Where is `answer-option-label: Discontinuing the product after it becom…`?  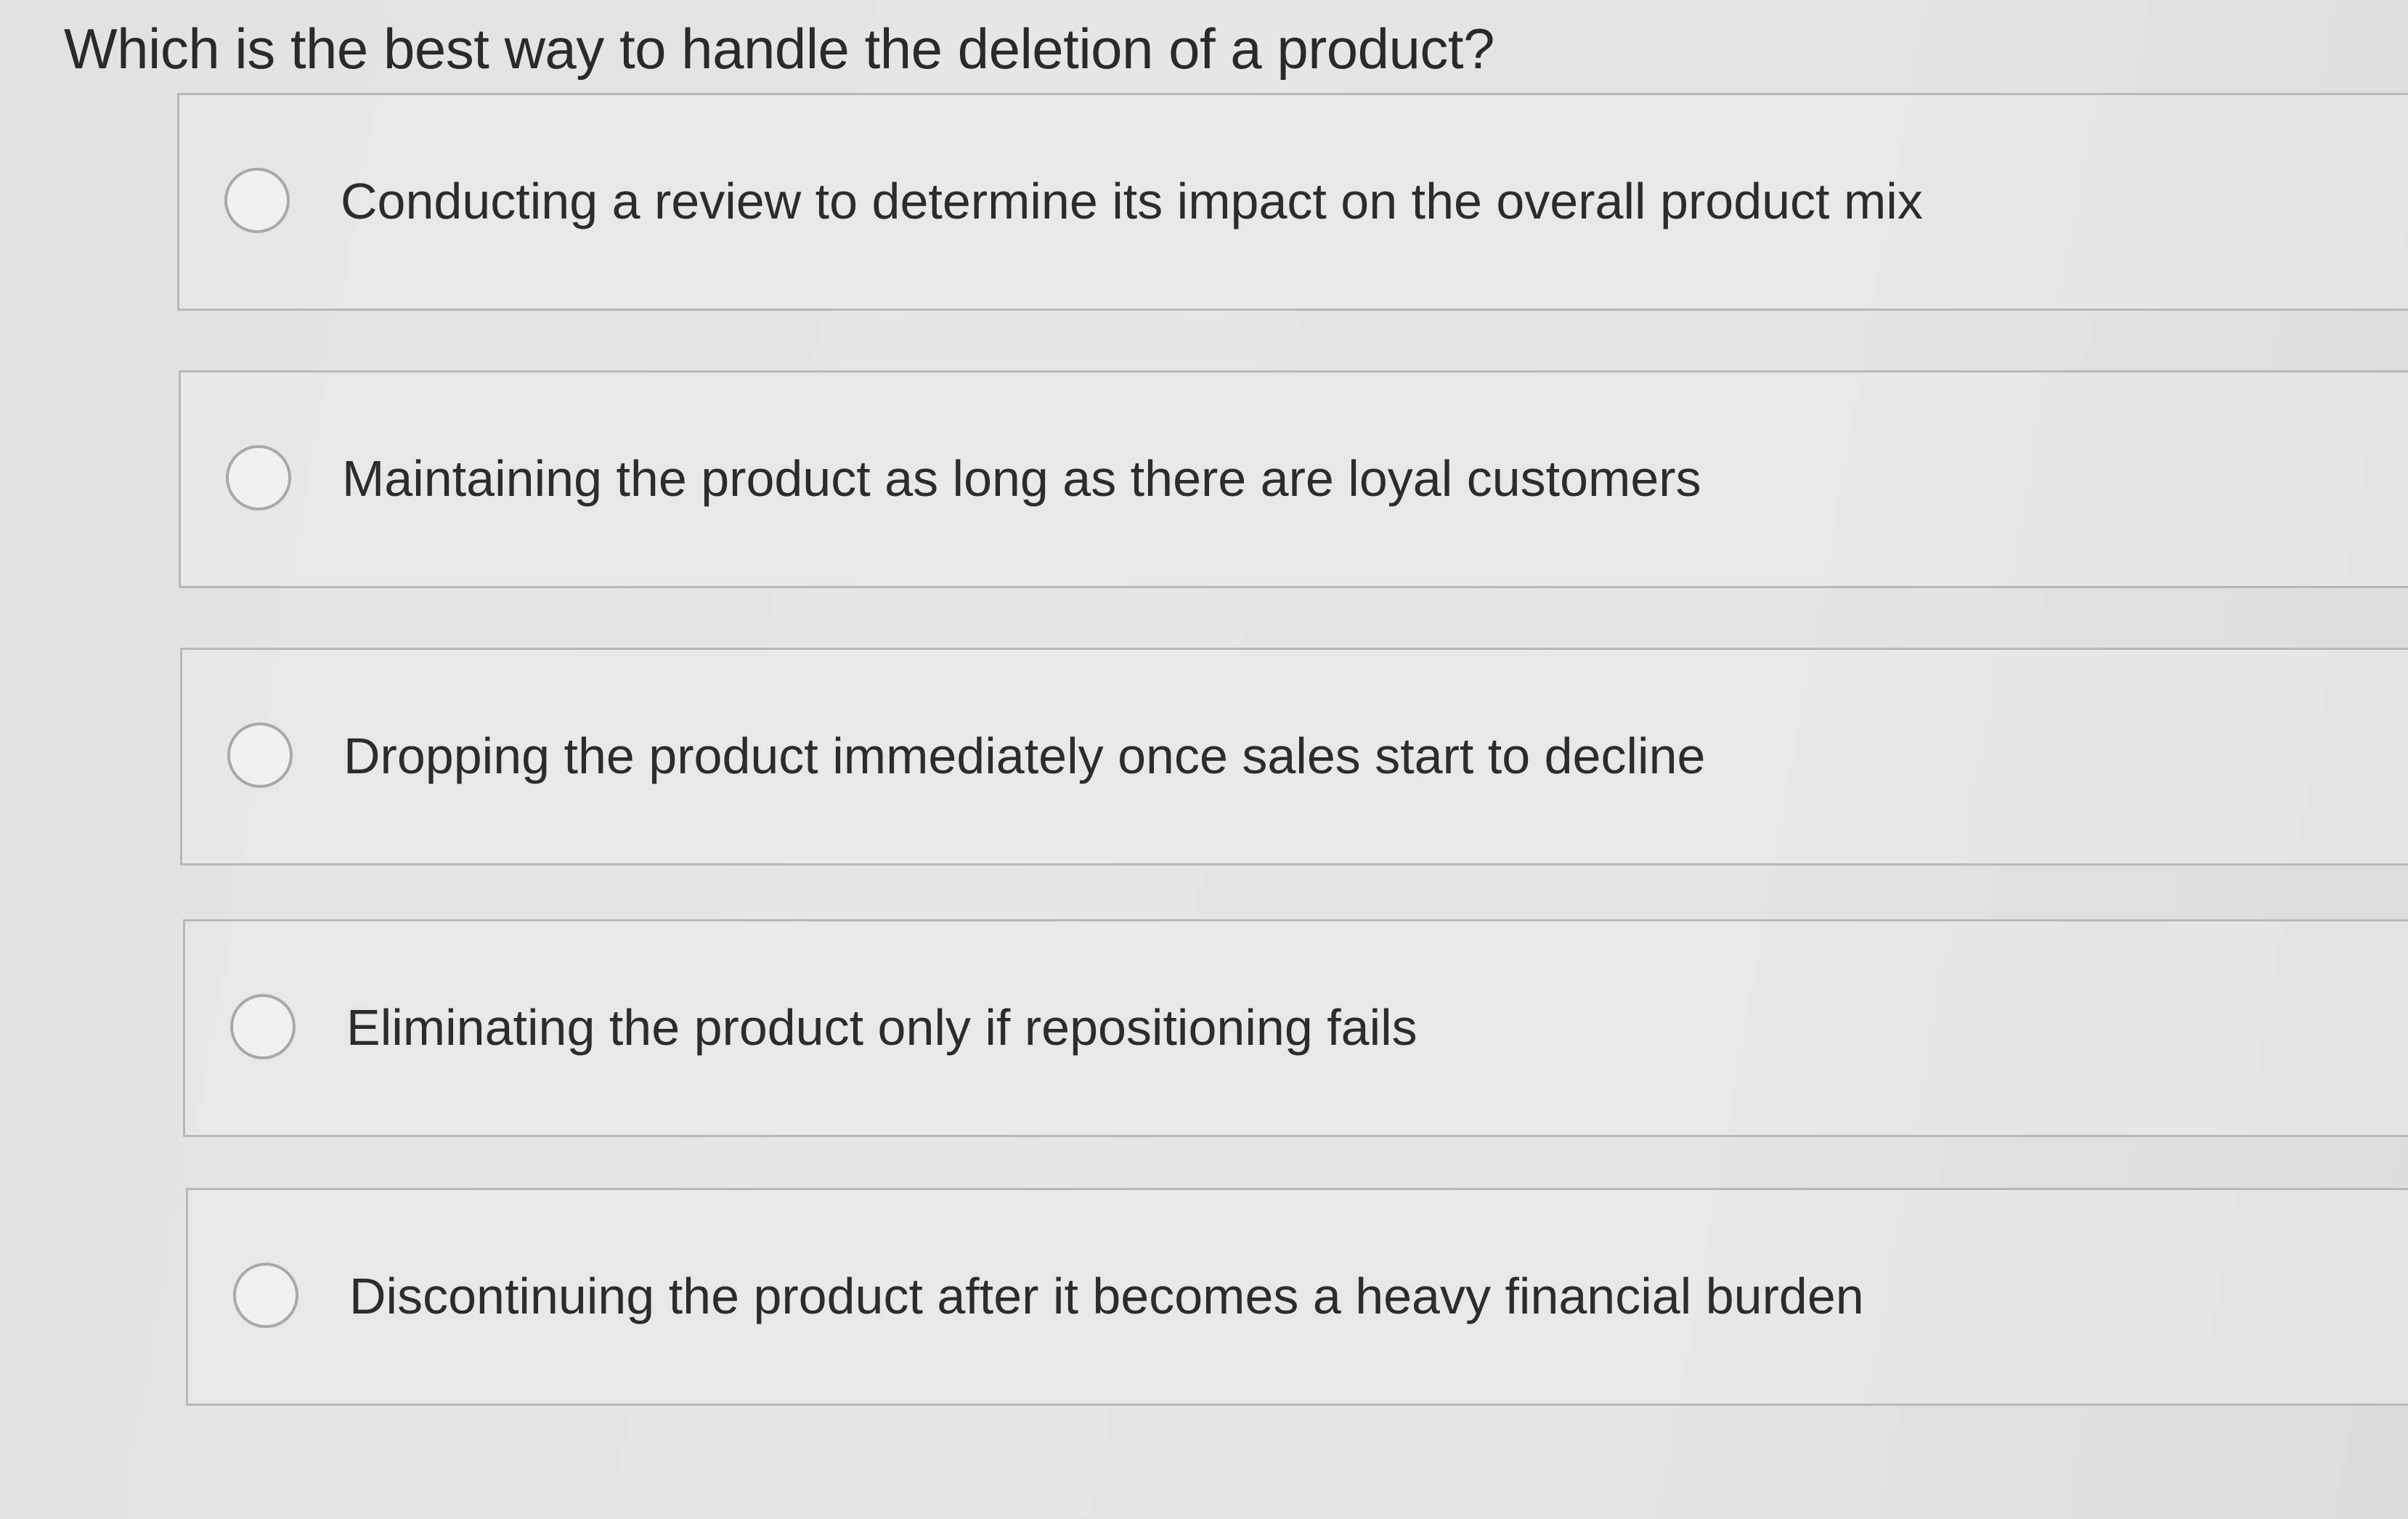 answer-option-label: Discontinuing the product after it becom… is located at coordinates (1106, 1296).